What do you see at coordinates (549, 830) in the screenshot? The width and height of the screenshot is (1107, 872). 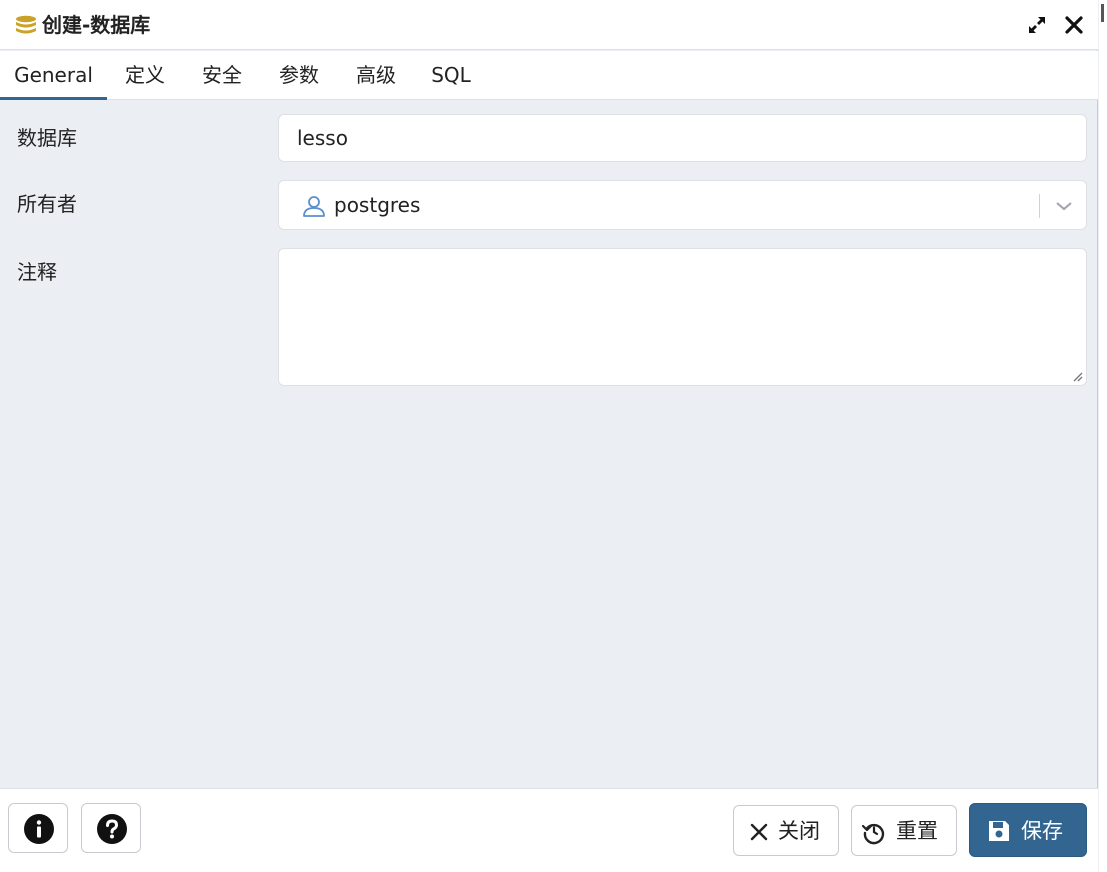 I see `dialog-footer: 关闭 重置 保存` at bounding box center [549, 830].